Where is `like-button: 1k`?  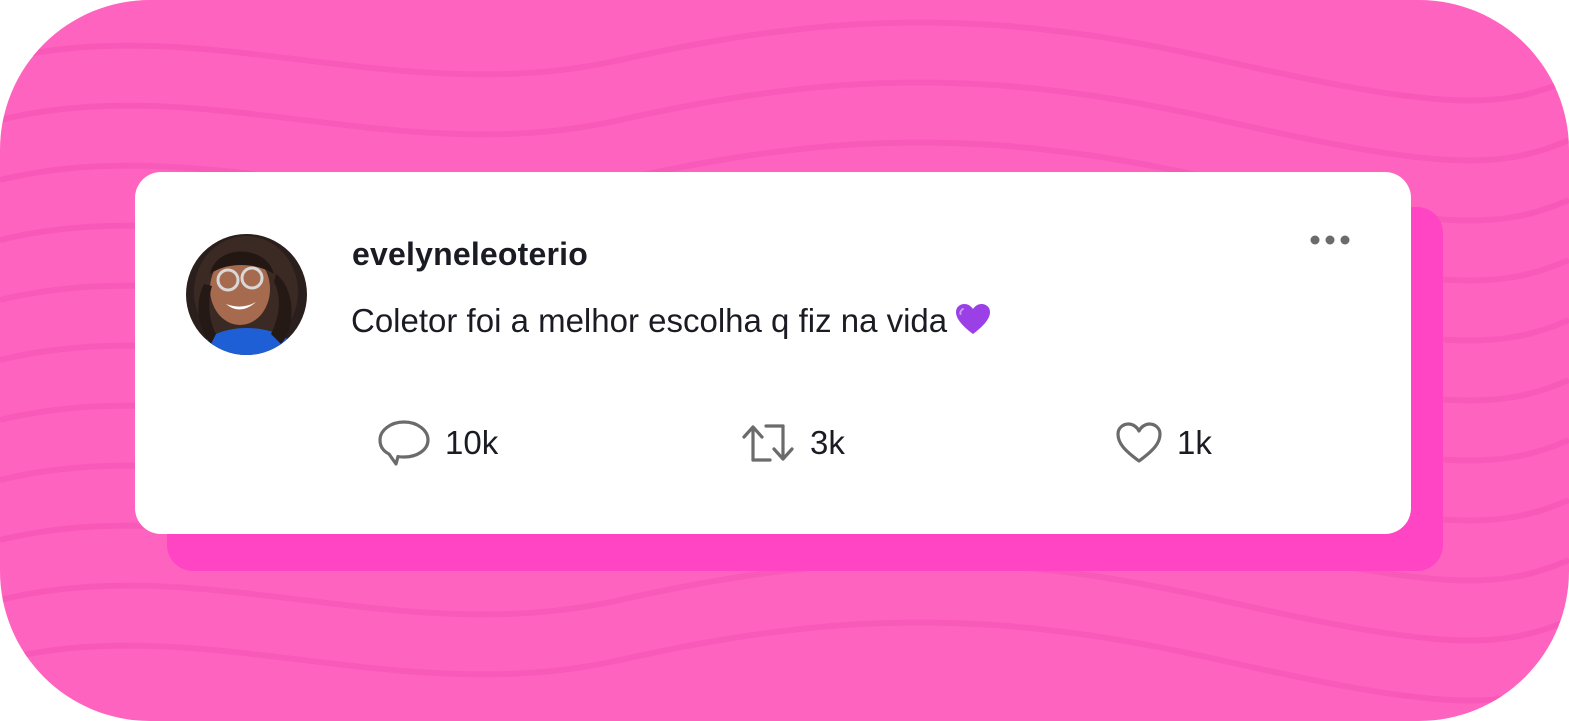
like-button: 1k is located at coordinates (1163, 443).